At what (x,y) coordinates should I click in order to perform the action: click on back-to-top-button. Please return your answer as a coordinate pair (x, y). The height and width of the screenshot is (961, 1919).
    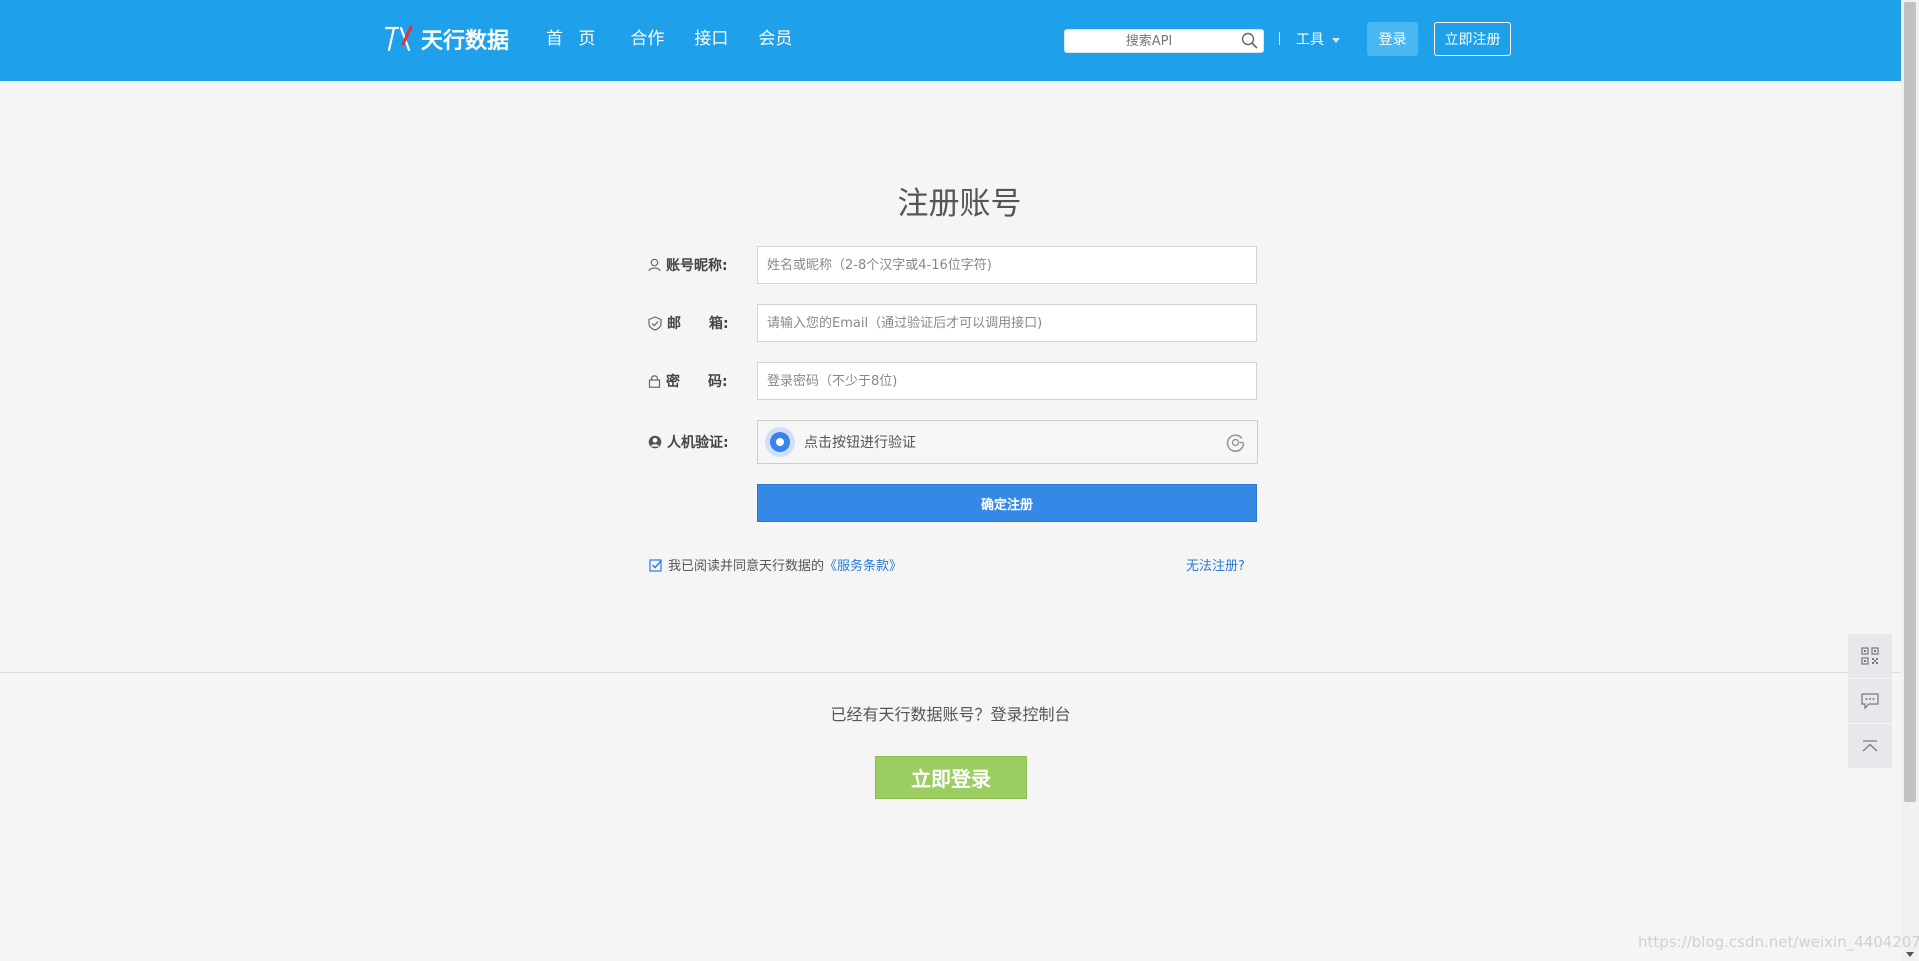
    Looking at the image, I should click on (1870, 746).